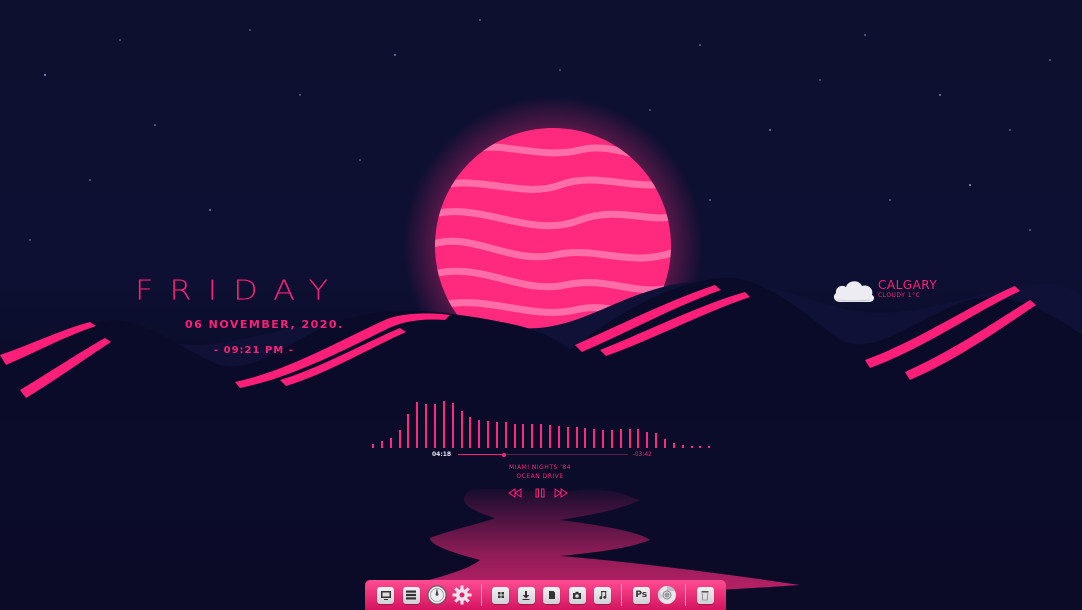 The width and height of the screenshot is (1082, 610). I want to click on chrome-icon, so click(666, 595).